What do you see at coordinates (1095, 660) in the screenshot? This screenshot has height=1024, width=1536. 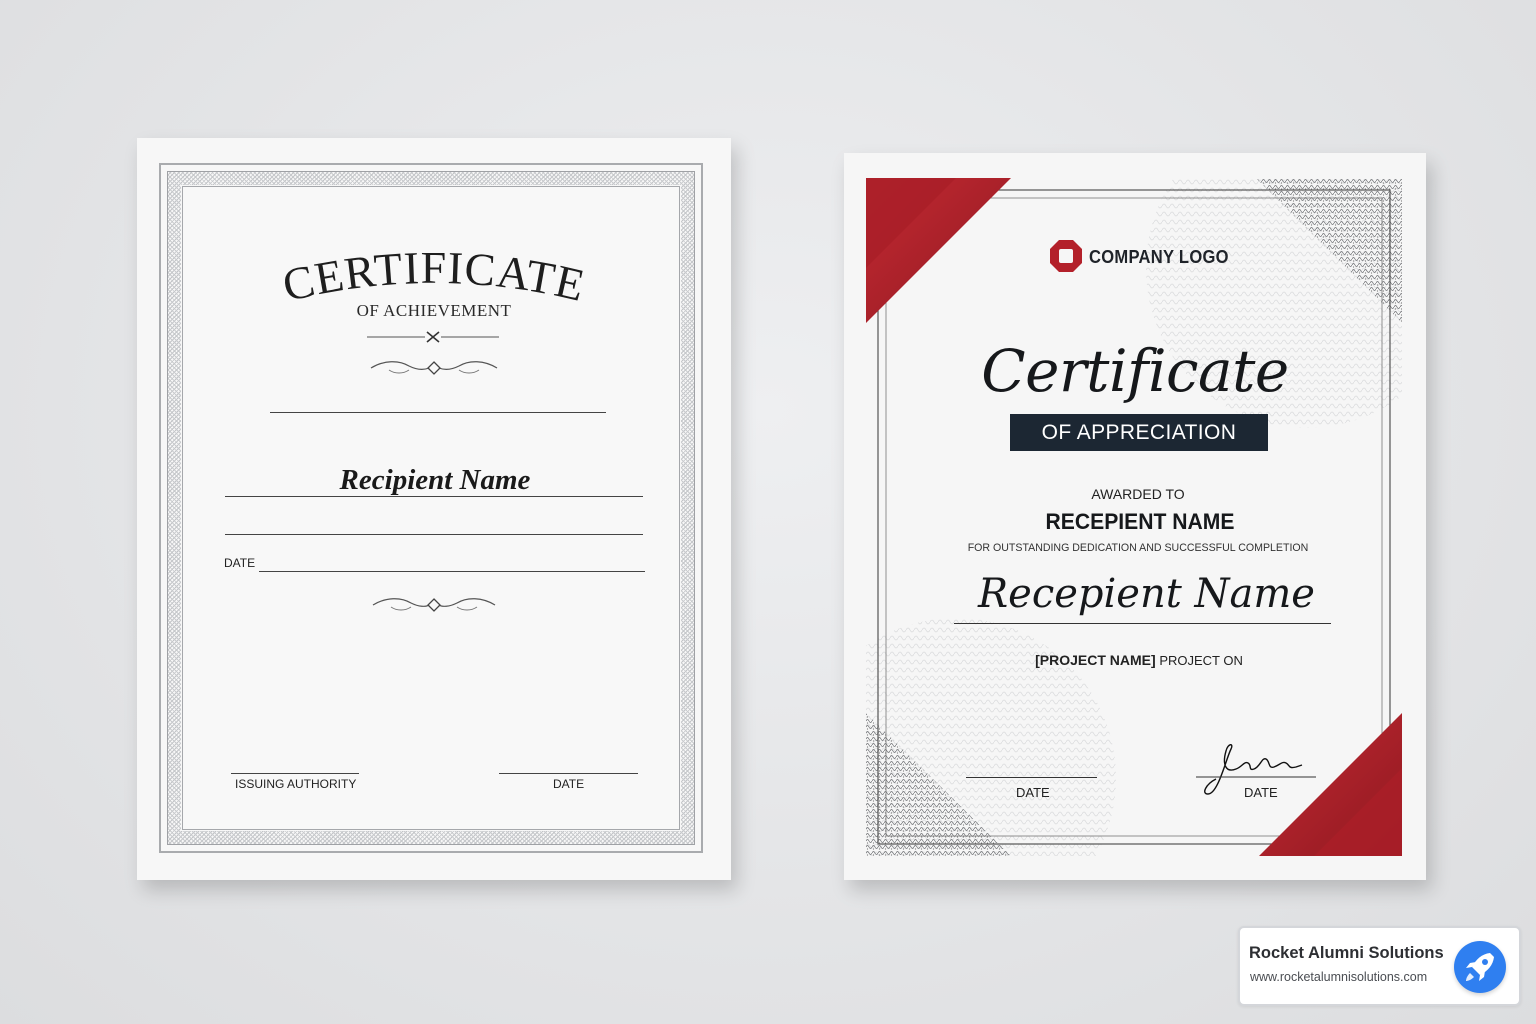 I see `project-name: [PROJECT NAME]` at bounding box center [1095, 660].